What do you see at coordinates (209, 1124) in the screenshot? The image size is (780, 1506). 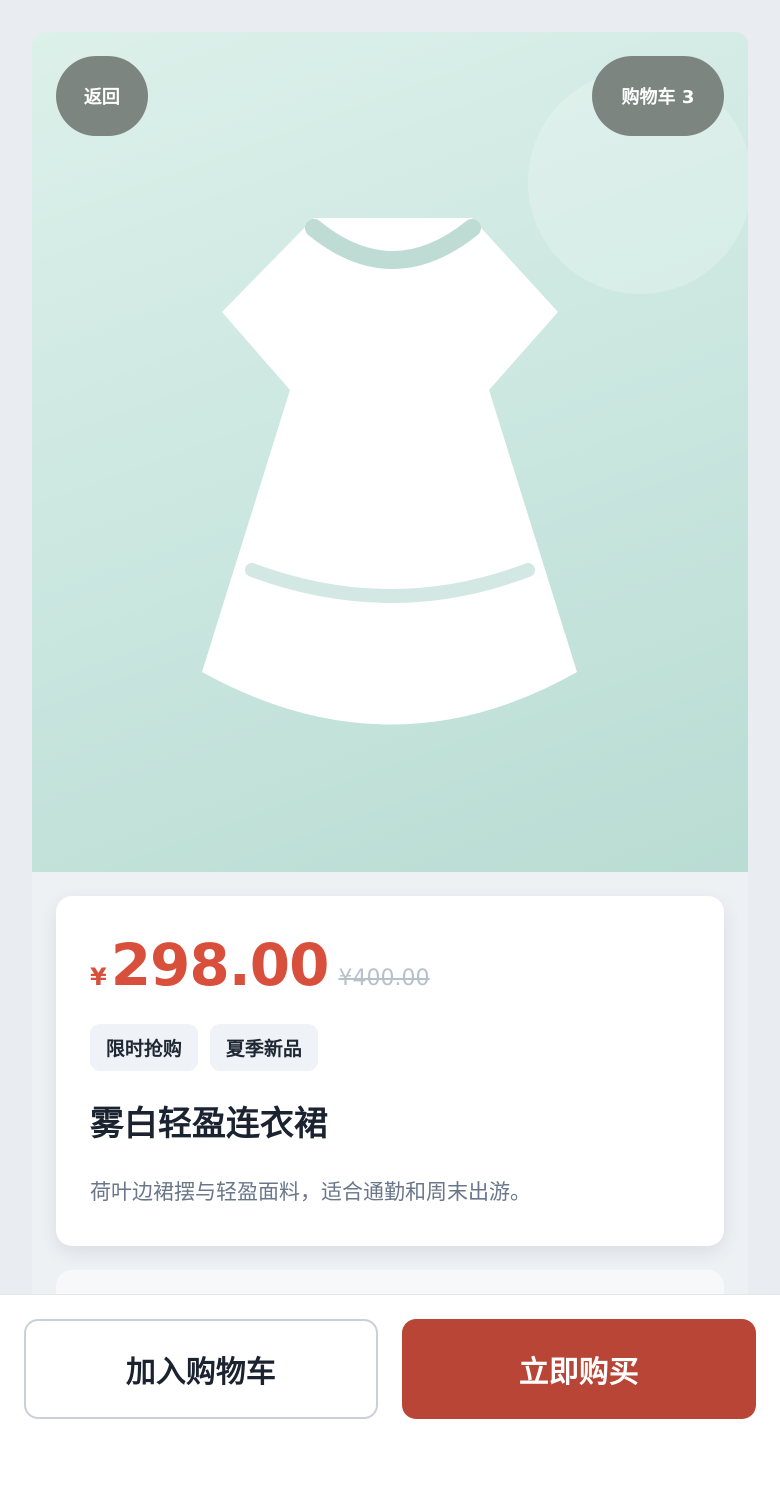 I see `product-title: 雾白轻盈连衣裙` at bounding box center [209, 1124].